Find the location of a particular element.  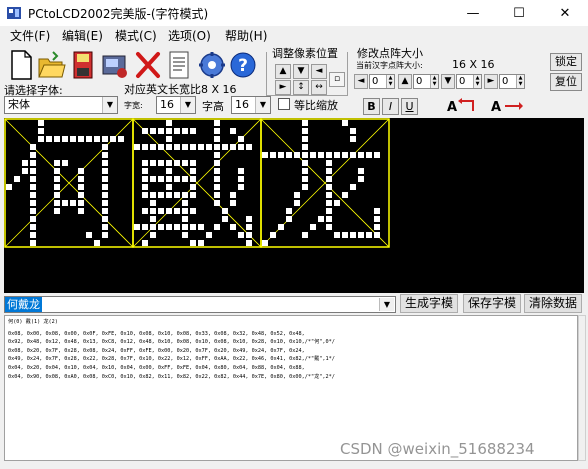

mirror-icon: A is located at coordinates (506, 106).